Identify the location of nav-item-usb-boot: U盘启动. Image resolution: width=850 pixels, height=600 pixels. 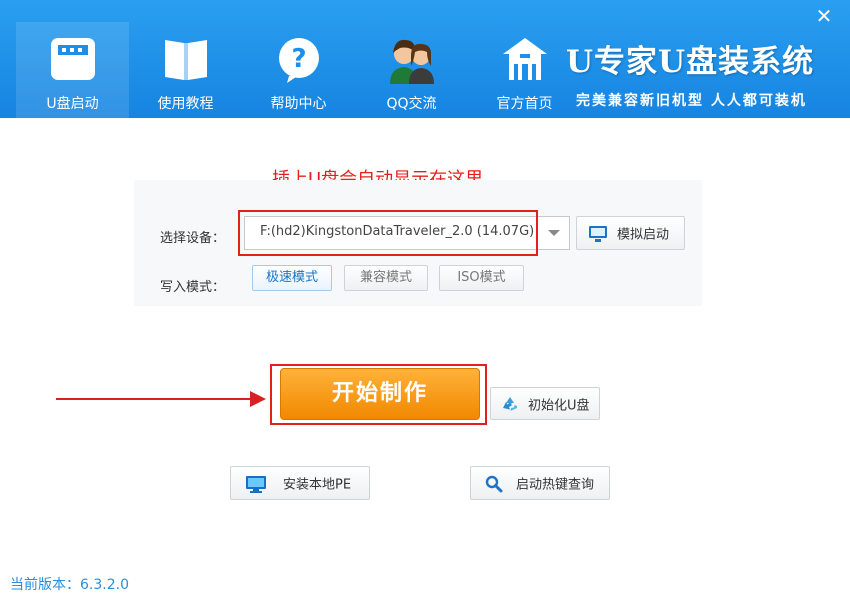
(72, 70).